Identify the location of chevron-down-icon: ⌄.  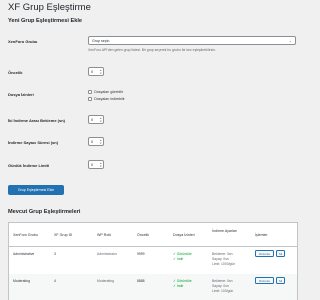
(290, 40).